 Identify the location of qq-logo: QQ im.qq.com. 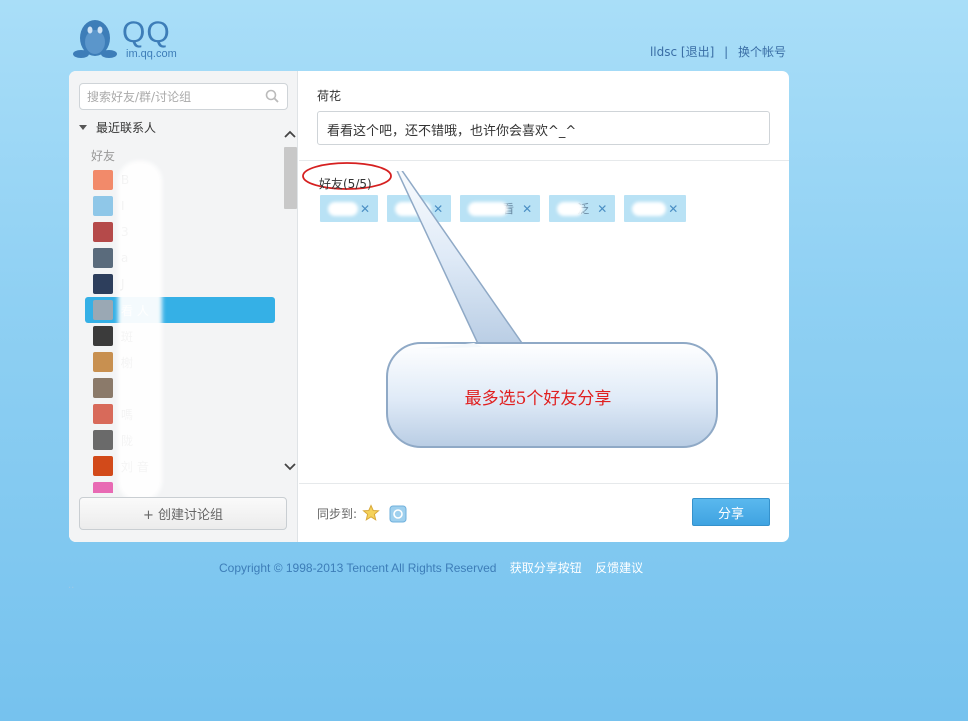
(132, 39).